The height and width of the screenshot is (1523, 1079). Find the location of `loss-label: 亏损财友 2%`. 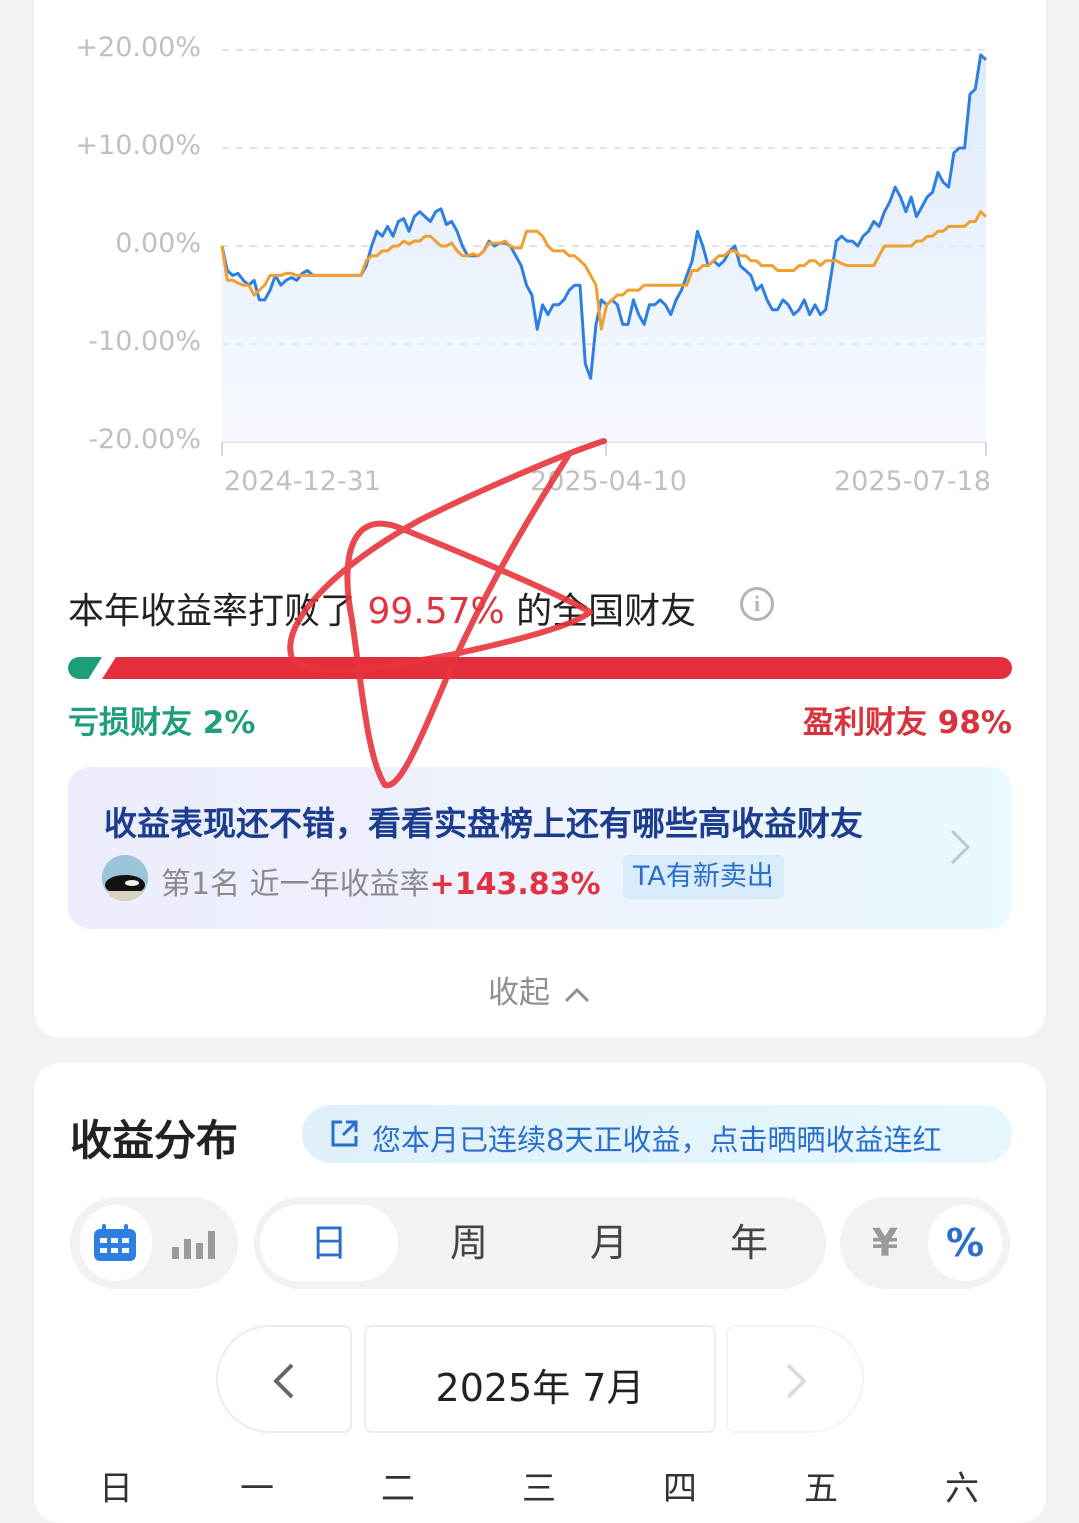

loss-label: 亏损财友 2% is located at coordinates (162, 723).